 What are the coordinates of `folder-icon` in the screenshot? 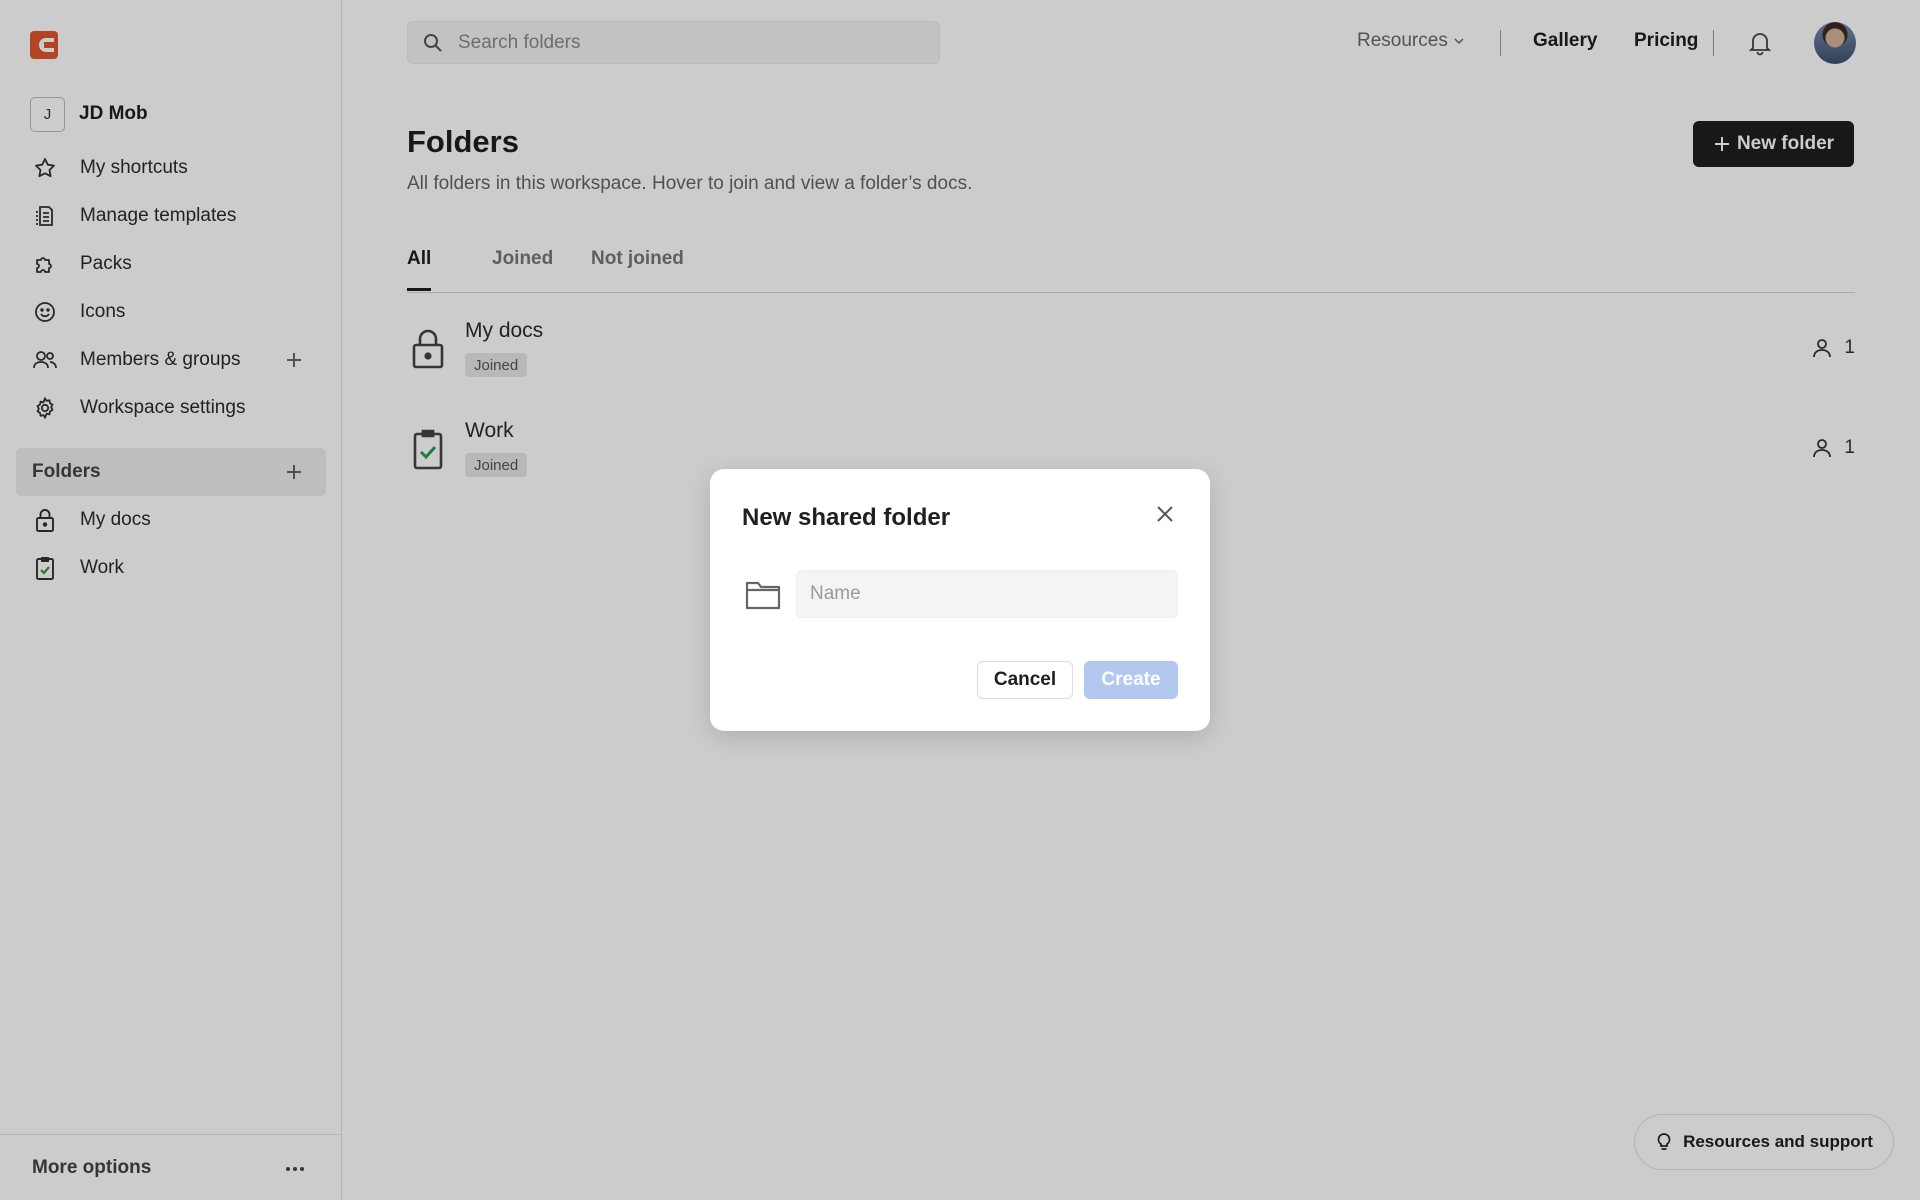 It's located at (763, 594).